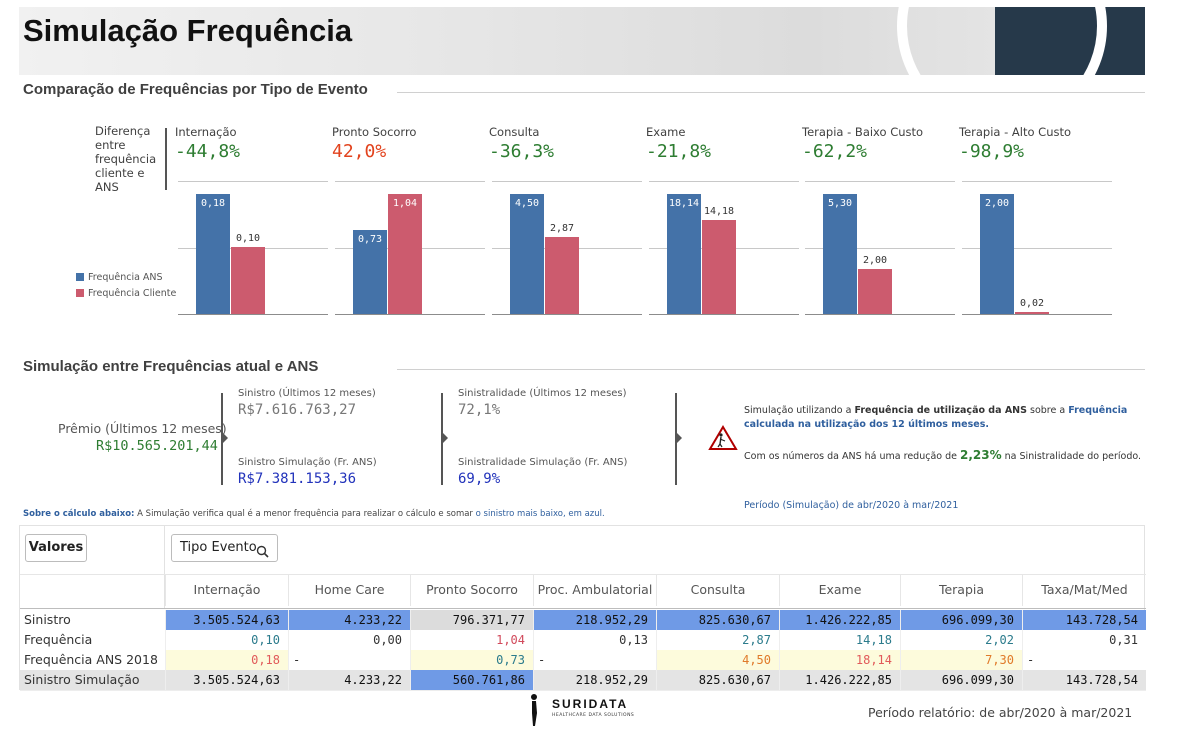 The height and width of the screenshot is (740, 1200). I want to click on sinistralidade-value: 72,1%, so click(479, 410).